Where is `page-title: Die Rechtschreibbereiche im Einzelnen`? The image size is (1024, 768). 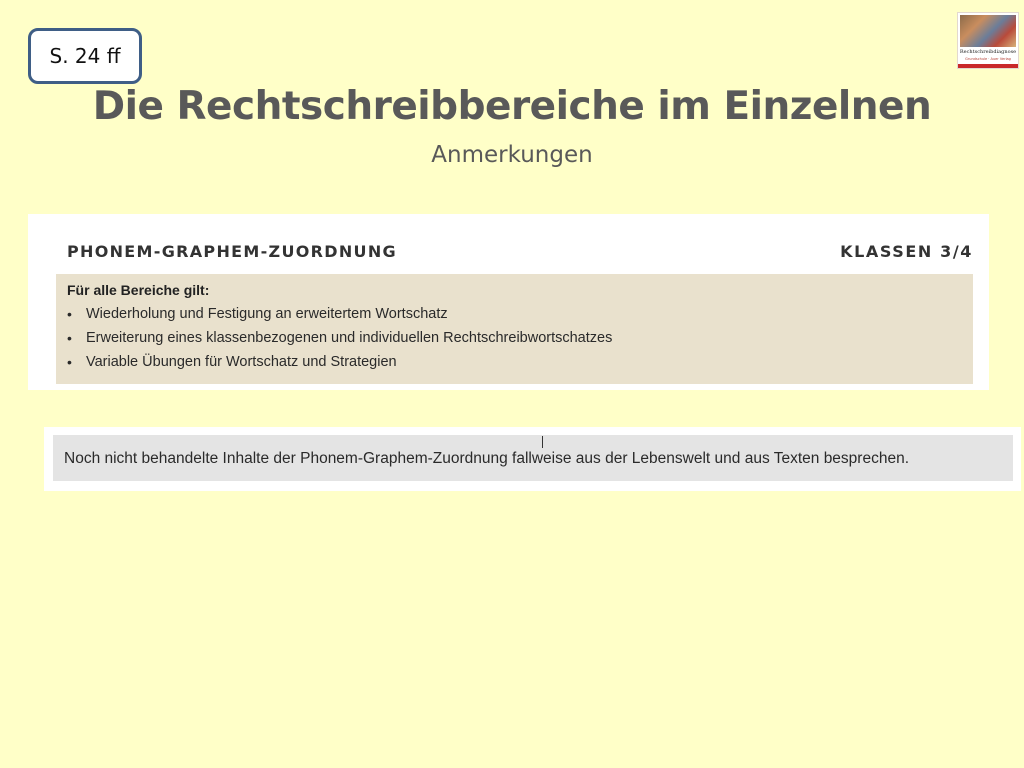
page-title: Die Rechtschreibbereiche im Einzelnen is located at coordinates (512, 106).